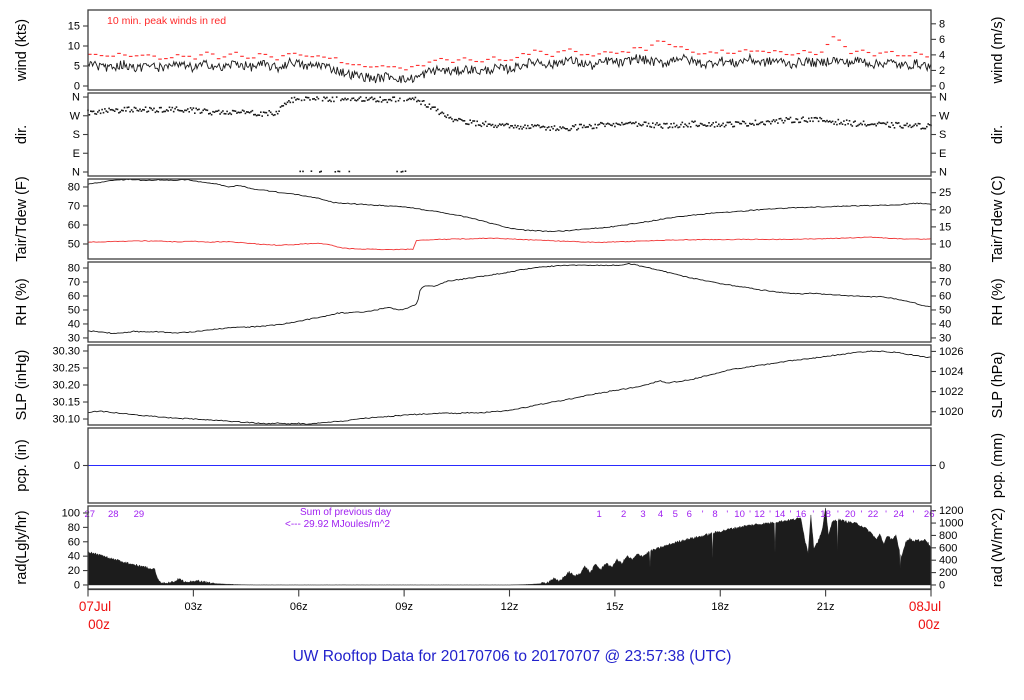 Image resolution: width=1024 pixels, height=700 pixels. I want to click on rad-cumulative-mj-label: 6, so click(689, 514).